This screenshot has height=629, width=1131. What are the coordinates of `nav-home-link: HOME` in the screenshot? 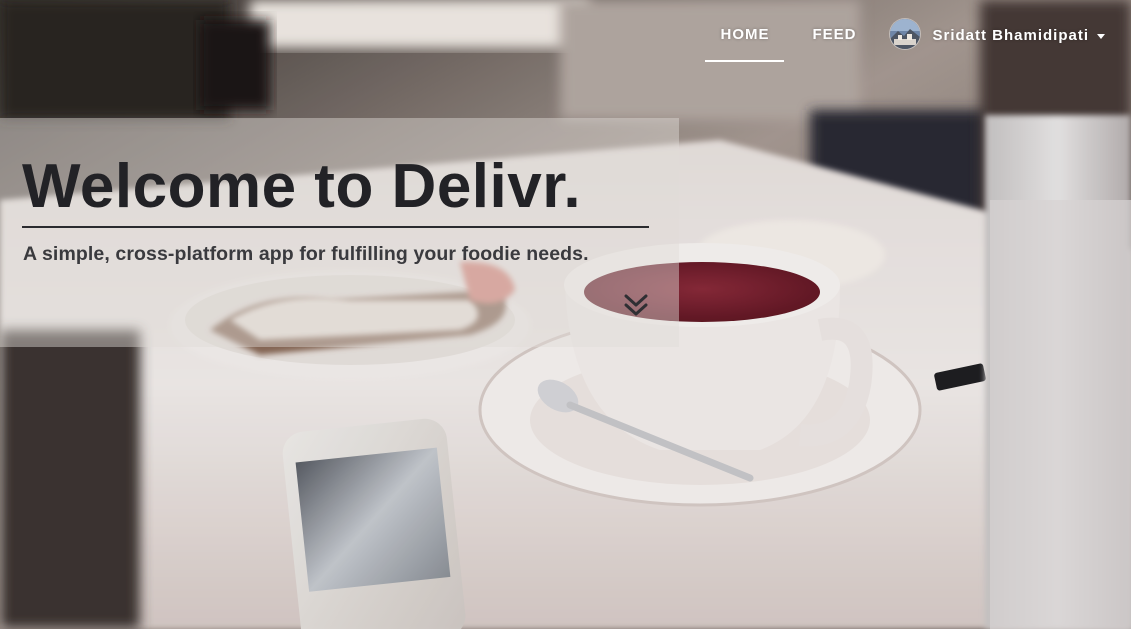 It's located at (745, 31).